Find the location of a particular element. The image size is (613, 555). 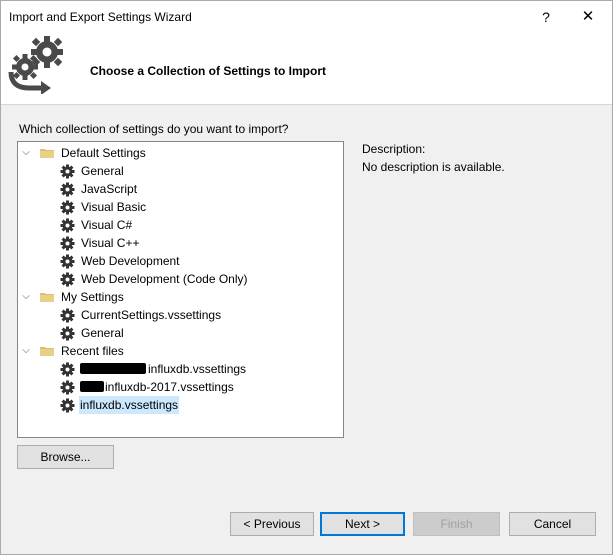

tree-group-label: Recent files is located at coordinates (92, 351).